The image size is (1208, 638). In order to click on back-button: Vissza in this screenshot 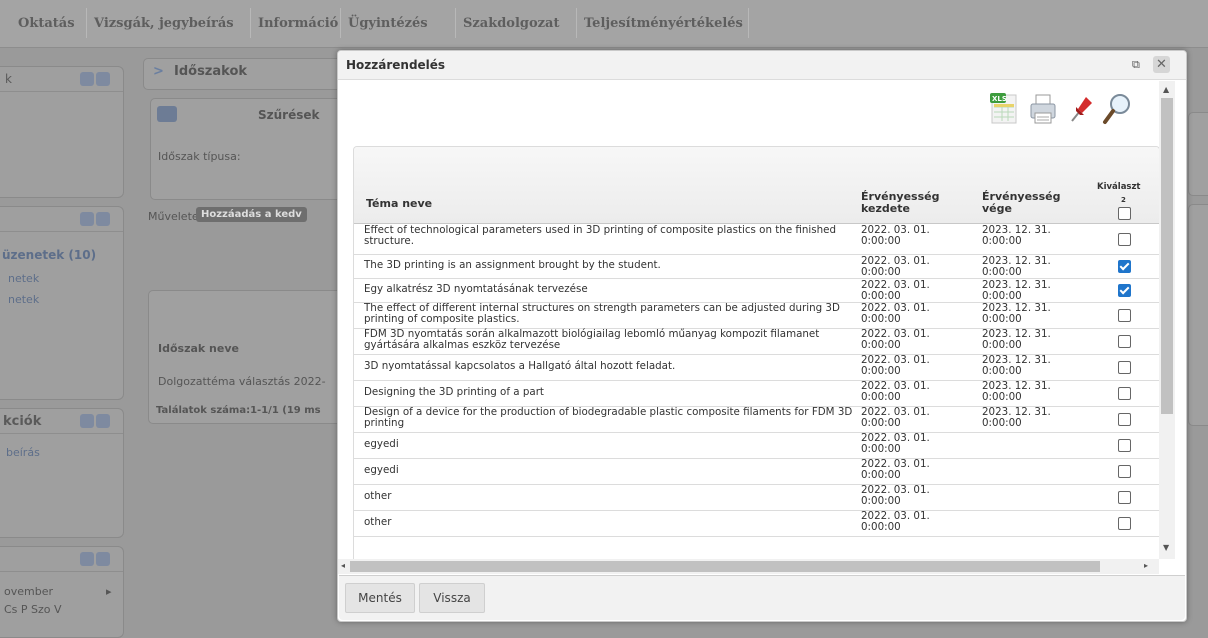, I will do `click(452, 598)`.